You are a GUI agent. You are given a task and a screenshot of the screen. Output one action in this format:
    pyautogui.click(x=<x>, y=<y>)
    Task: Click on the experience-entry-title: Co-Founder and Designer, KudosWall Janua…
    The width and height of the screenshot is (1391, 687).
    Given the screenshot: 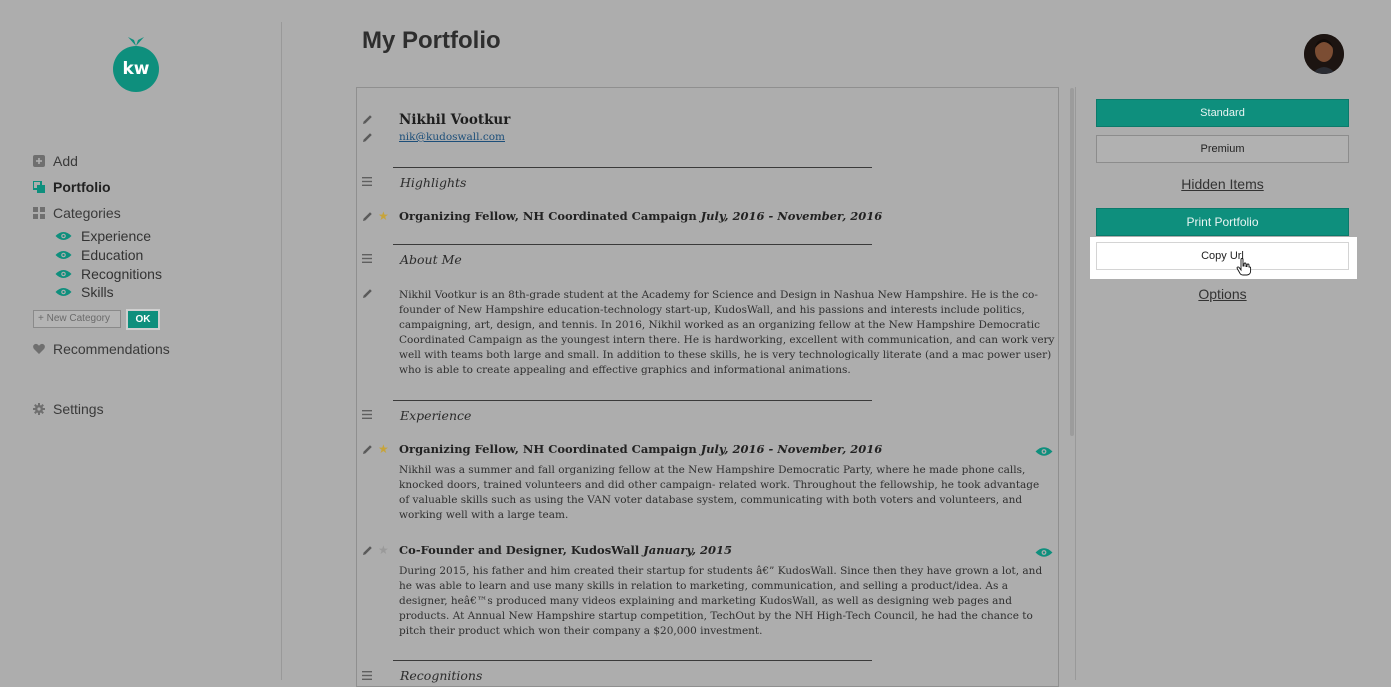 What is the action you would take?
    pyautogui.click(x=565, y=550)
    